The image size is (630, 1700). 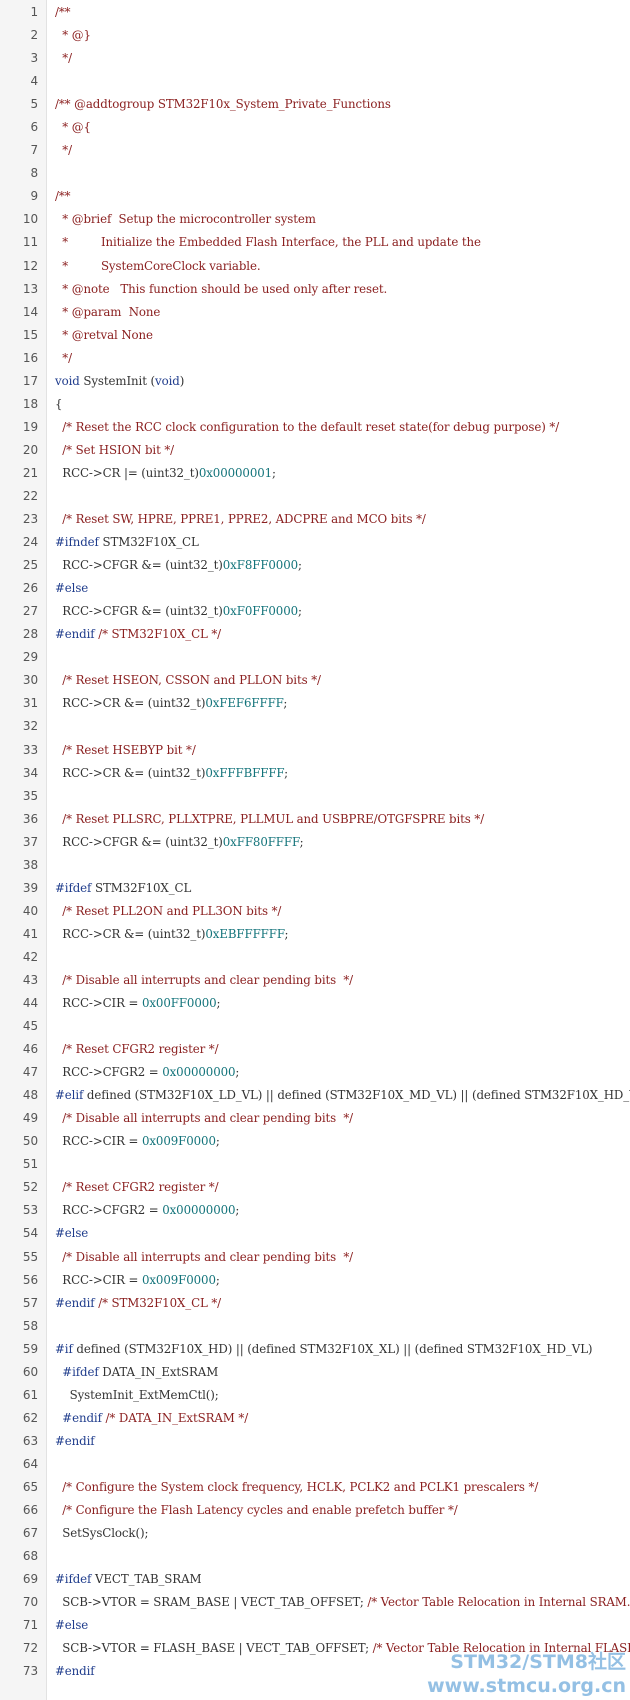 I want to click on line-number: 40, so click(x=30, y=910).